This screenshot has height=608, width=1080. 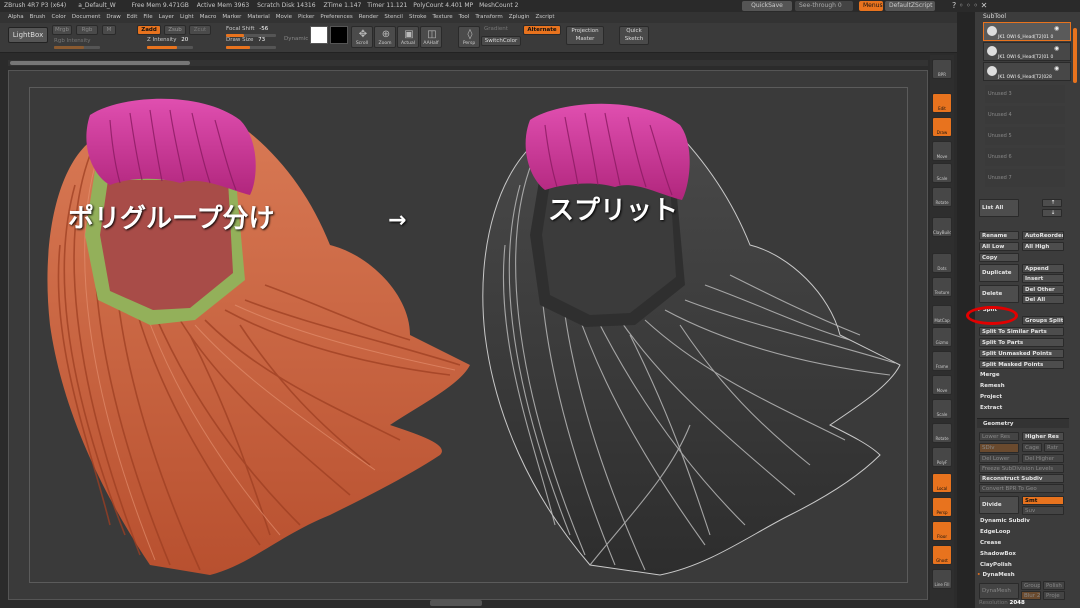 I want to click on menu-item-brush: Brush, so click(x=38, y=17).